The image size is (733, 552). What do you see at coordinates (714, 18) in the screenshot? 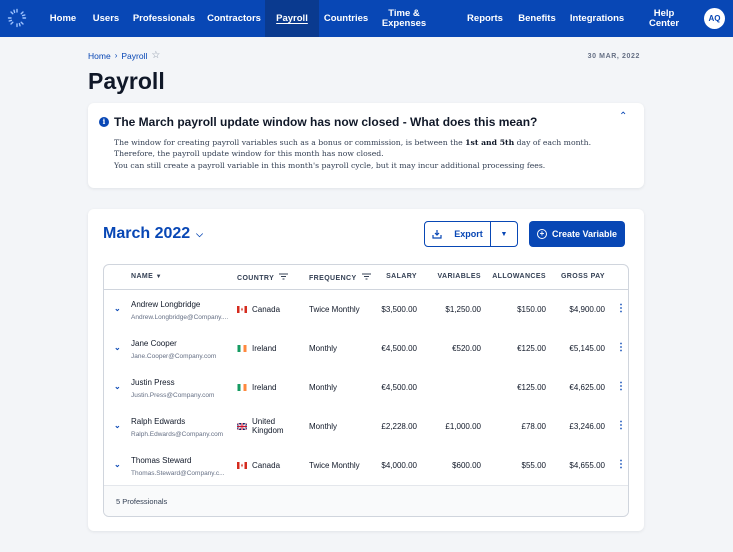
I see `user-avatar: AQ` at bounding box center [714, 18].